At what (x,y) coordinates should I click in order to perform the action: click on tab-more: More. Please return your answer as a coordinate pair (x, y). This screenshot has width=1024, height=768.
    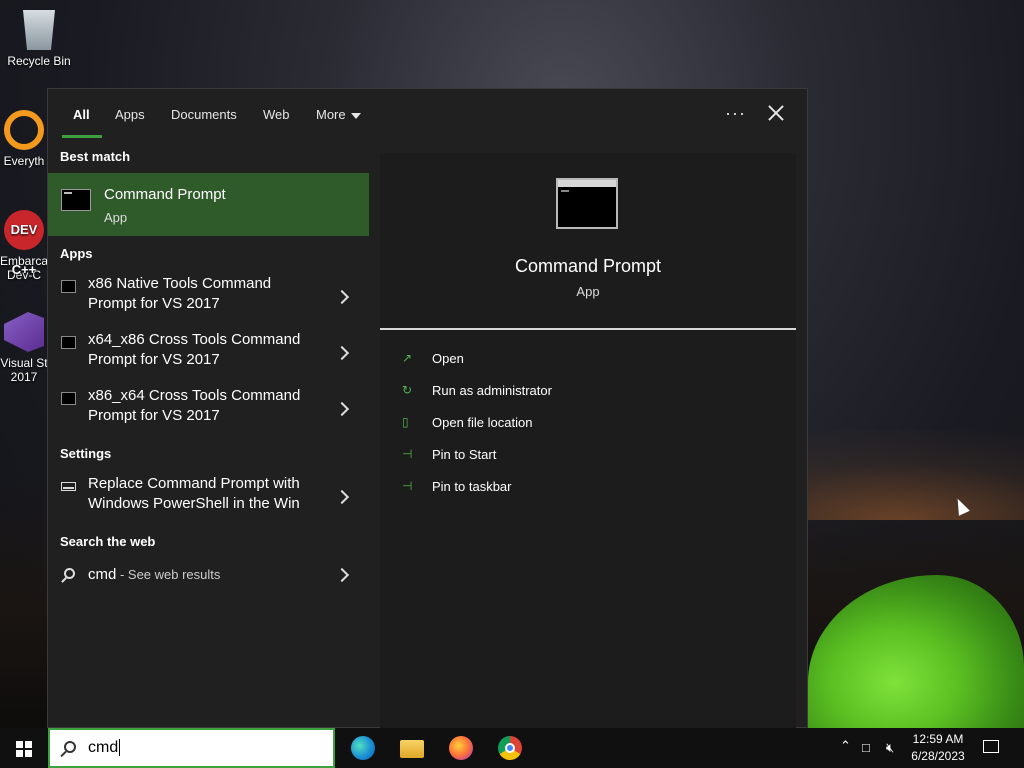
    Looking at the image, I should click on (338, 114).